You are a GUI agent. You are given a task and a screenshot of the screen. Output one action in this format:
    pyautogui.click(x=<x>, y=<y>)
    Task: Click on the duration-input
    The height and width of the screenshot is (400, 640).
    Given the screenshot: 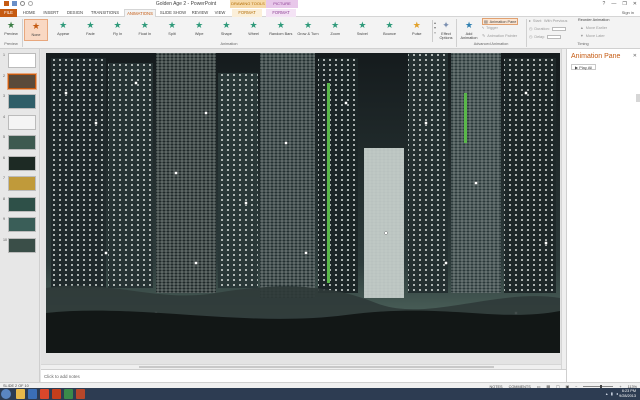 What is the action you would take?
    pyautogui.click(x=558, y=28)
    